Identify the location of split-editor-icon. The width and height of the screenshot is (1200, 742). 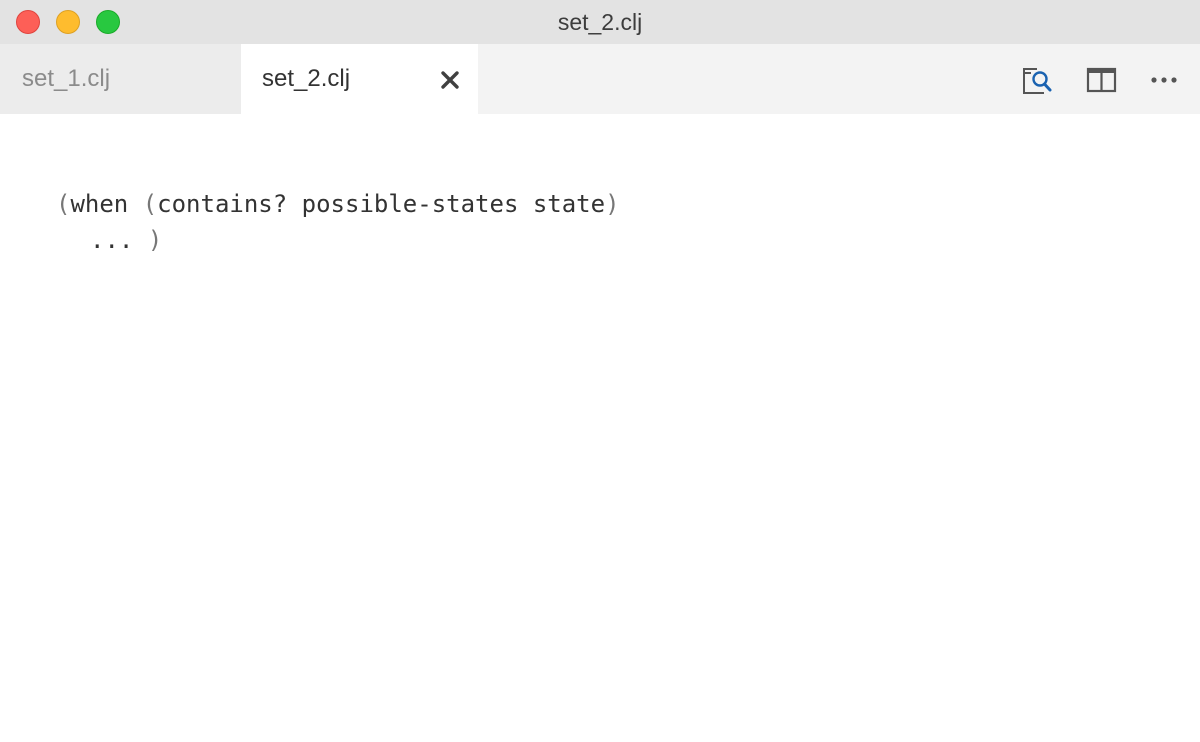
(1102, 80).